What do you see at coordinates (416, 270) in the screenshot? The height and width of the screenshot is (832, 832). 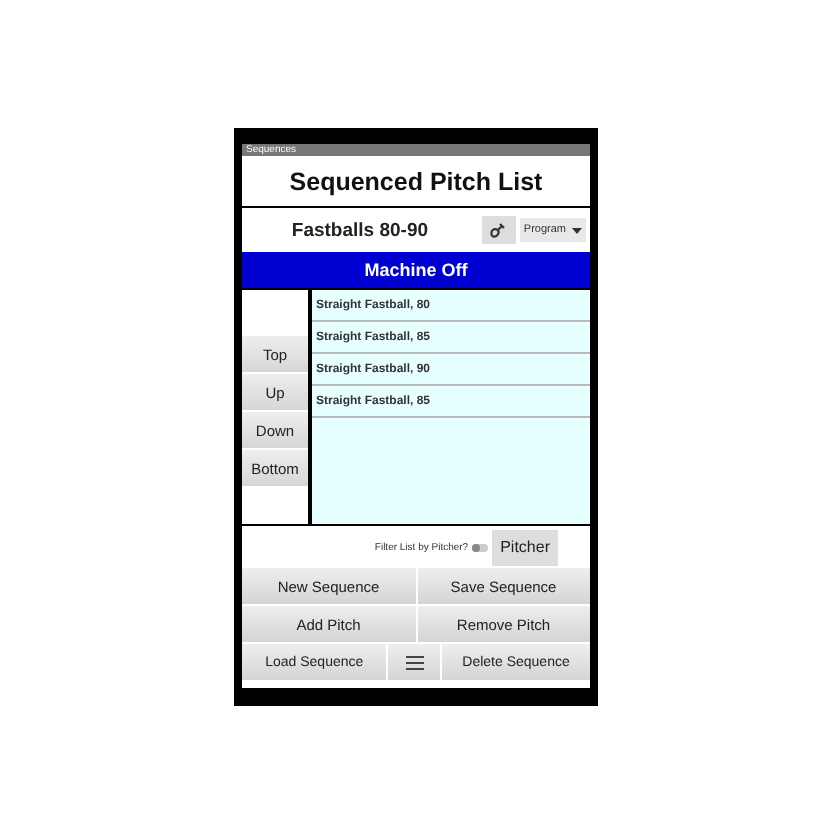 I see `machine-status: Machine Off` at bounding box center [416, 270].